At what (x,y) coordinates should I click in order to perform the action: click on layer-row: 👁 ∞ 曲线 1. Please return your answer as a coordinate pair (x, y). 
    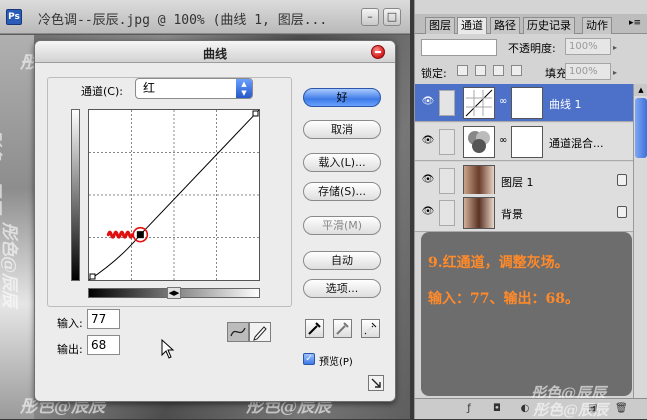
    Looking at the image, I should click on (524, 103).